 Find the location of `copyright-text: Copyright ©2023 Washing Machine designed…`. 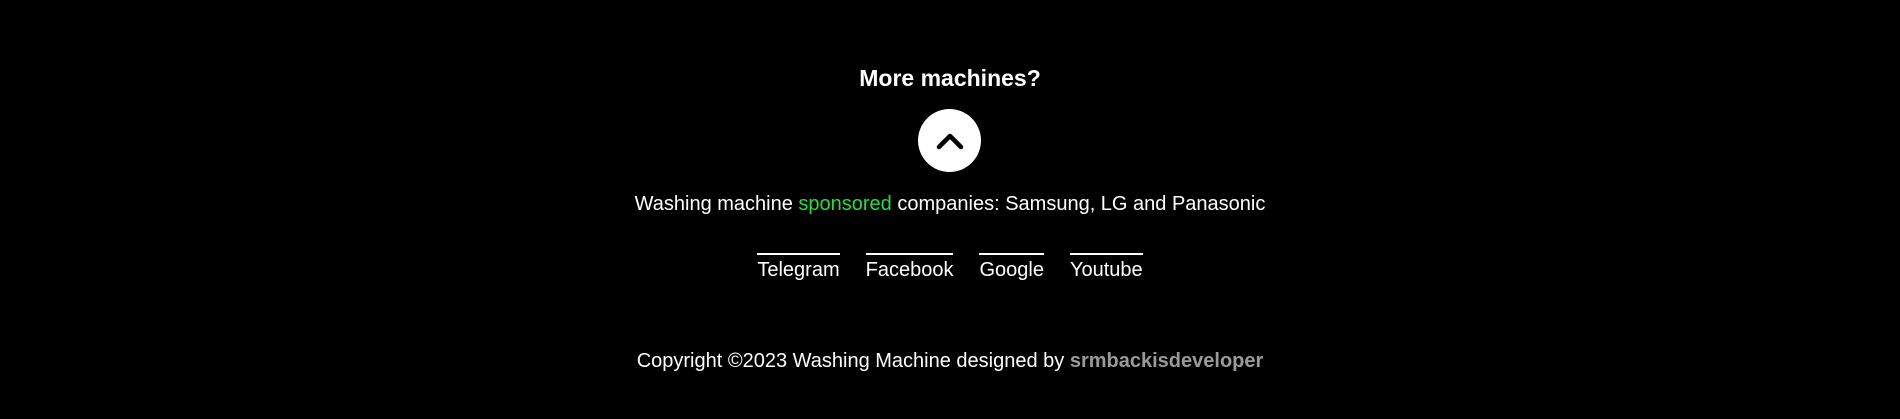

copyright-text: Copyright ©2023 Washing Machine designed… is located at coordinates (853, 361).